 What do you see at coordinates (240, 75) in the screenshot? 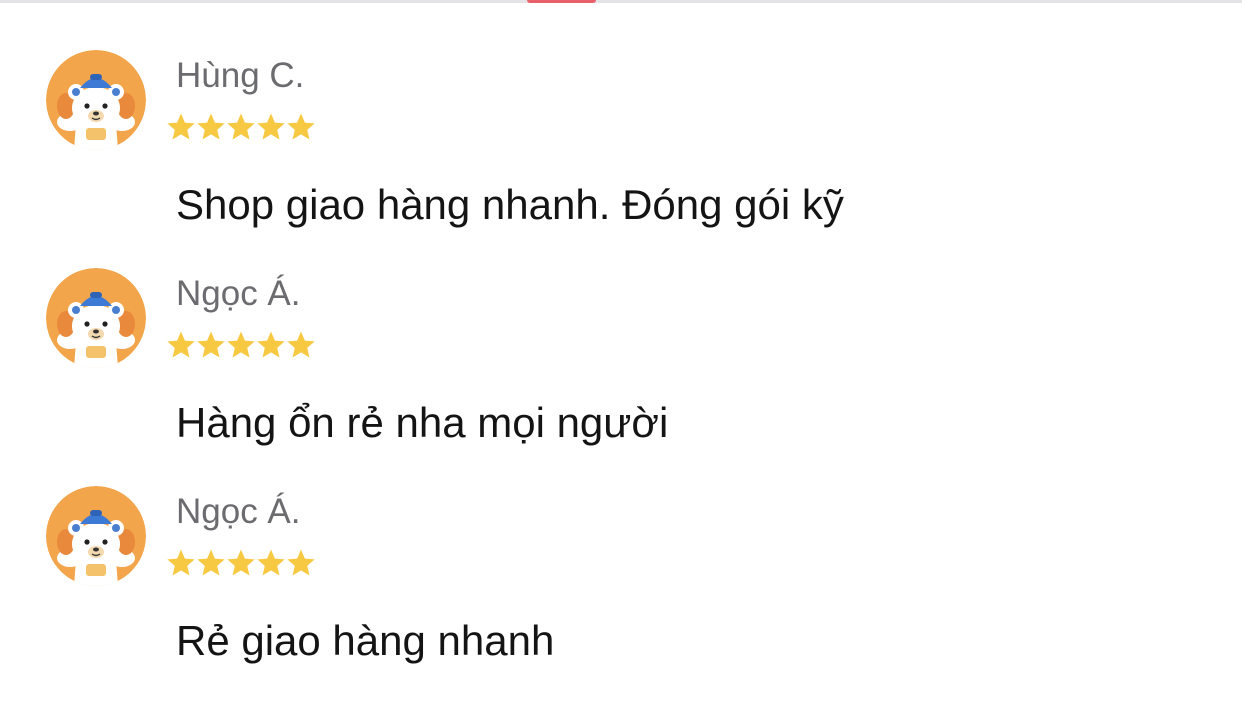
I see `reviewer-name: Hùng C.` at bounding box center [240, 75].